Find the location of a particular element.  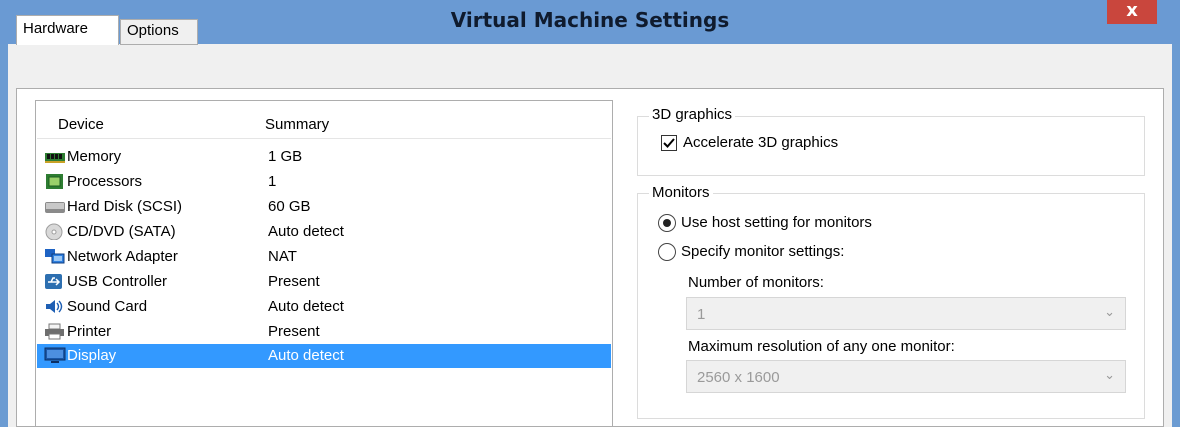

monitors-group-label: Monitors is located at coordinates (681, 192).